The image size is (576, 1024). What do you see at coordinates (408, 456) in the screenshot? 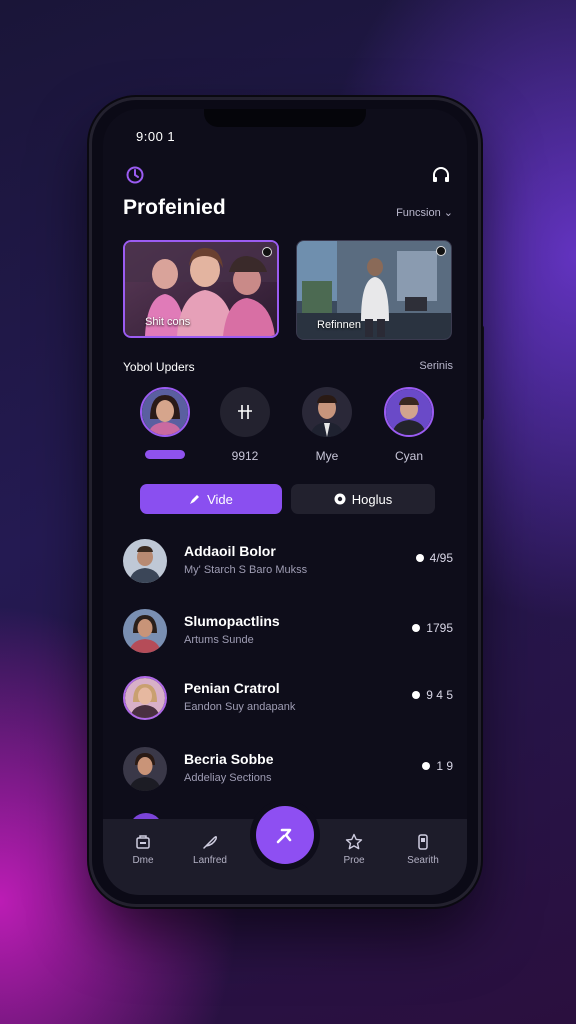
I see `story-name: Cyan` at bounding box center [408, 456].